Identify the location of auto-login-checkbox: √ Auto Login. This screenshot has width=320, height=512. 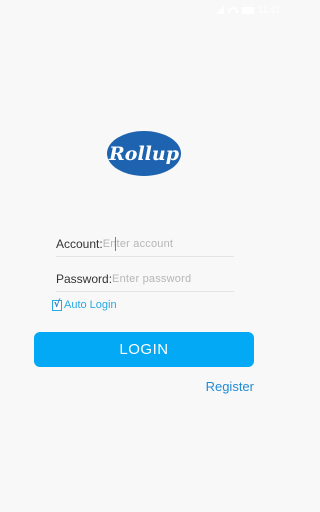
(84, 305).